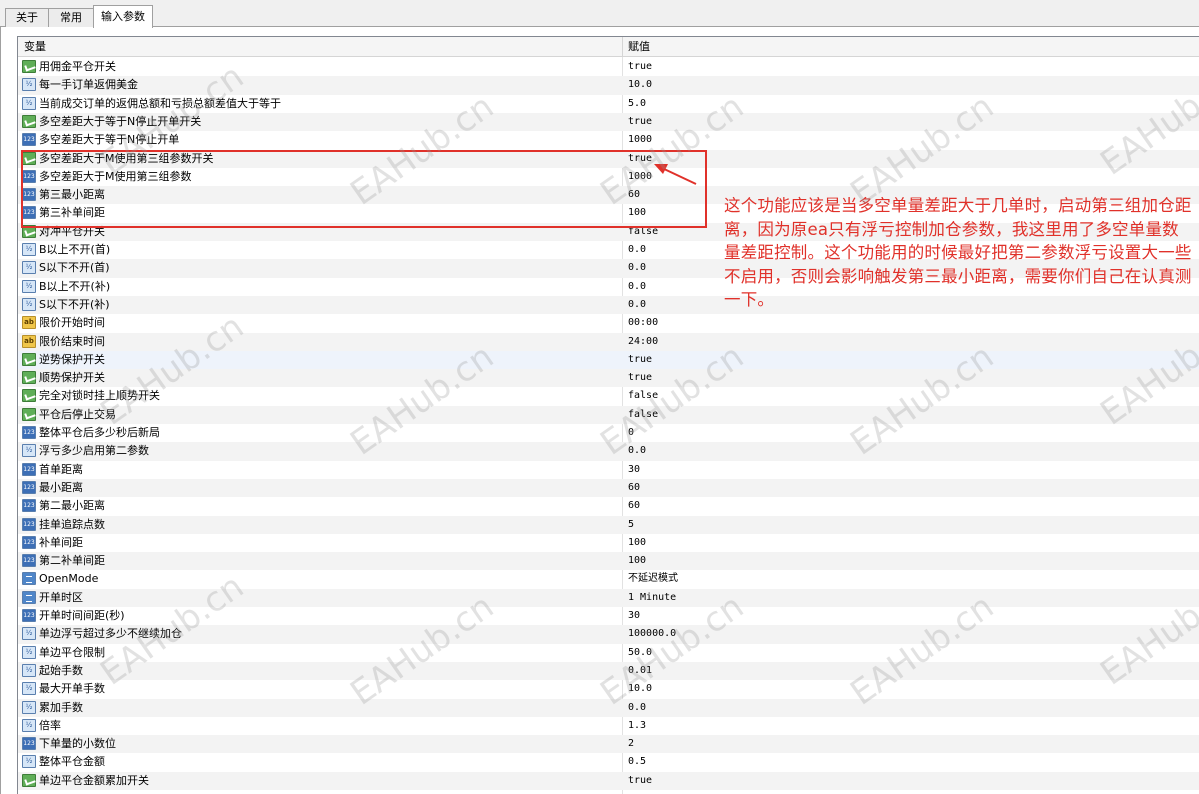 The width and height of the screenshot is (1199, 794). What do you see at coordinates (72, 506) in the screenshot?
I see `variable-name: 第二最小距离` at bounding box center [72, 506].